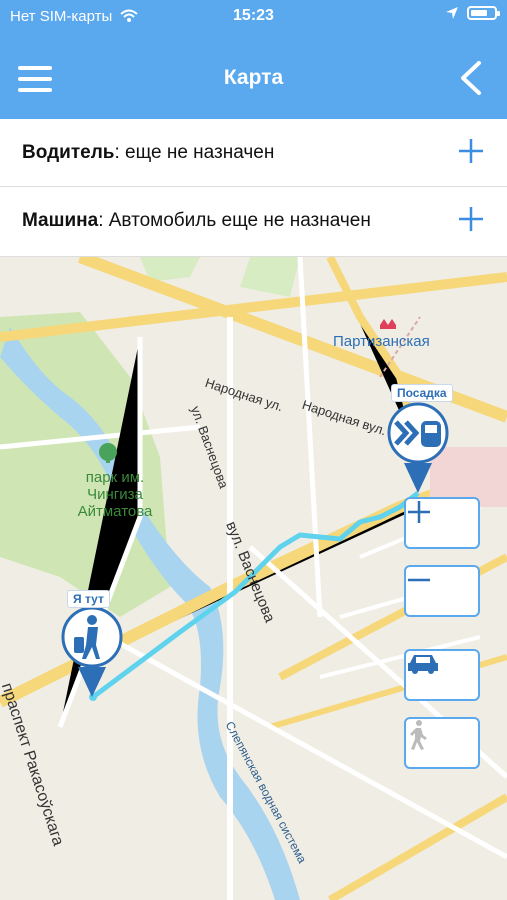  I want to click on walk-icon, so click(418, 735).